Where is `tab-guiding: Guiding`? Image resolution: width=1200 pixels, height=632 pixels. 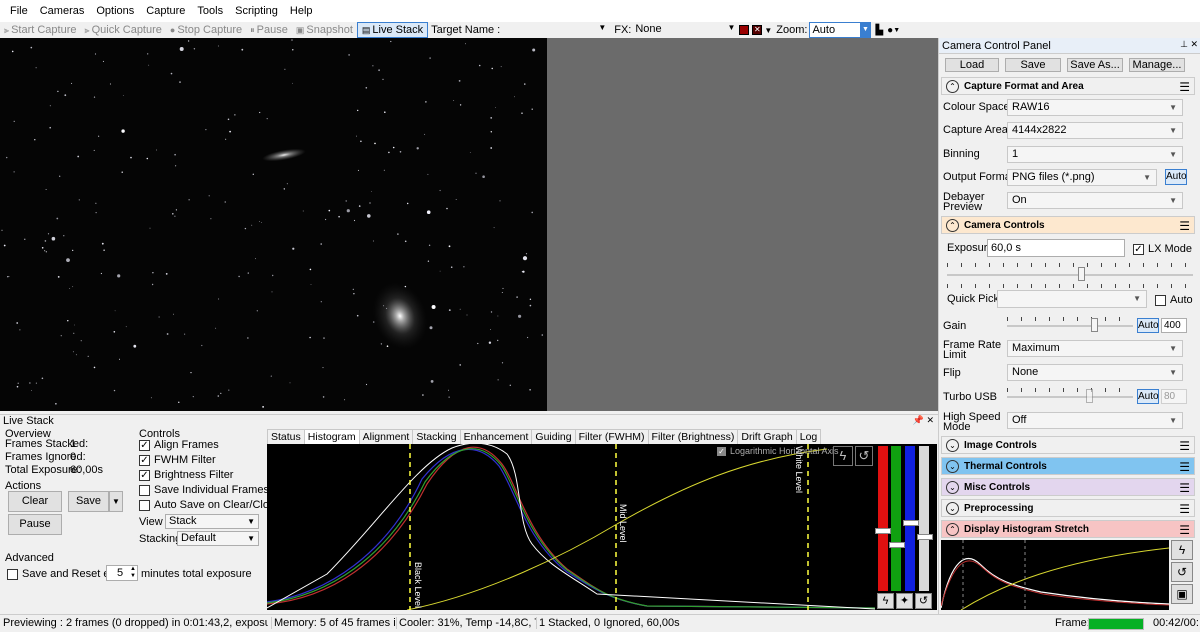 tab-guiding: Guiding is located at coordinates (553, 436).